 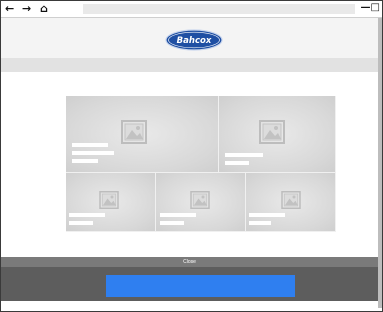 I want to click on footer-bar, so click(x=189, y=284).